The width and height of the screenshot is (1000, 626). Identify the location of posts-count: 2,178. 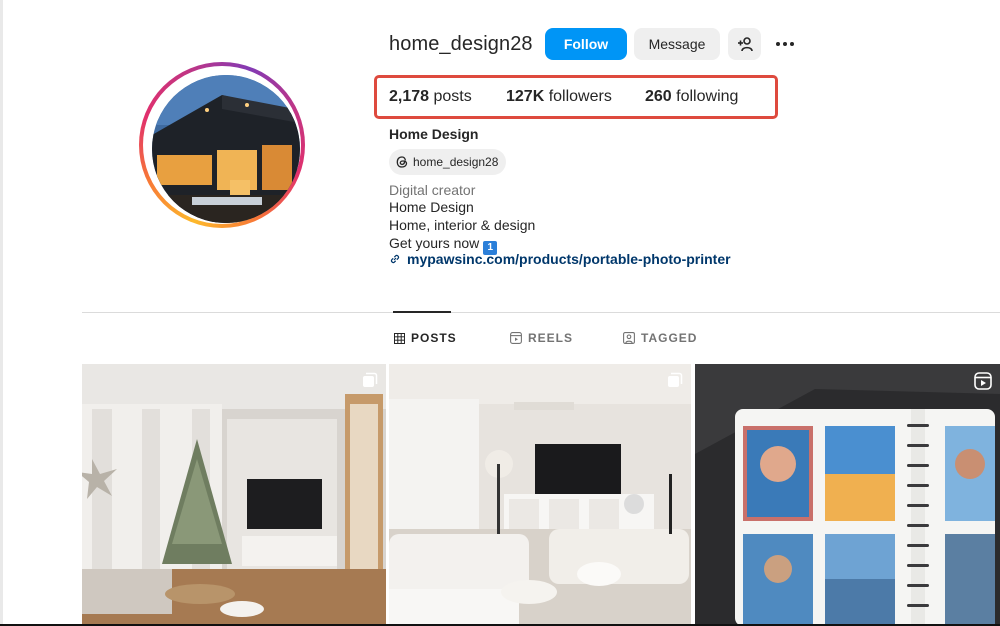
(409, 96).